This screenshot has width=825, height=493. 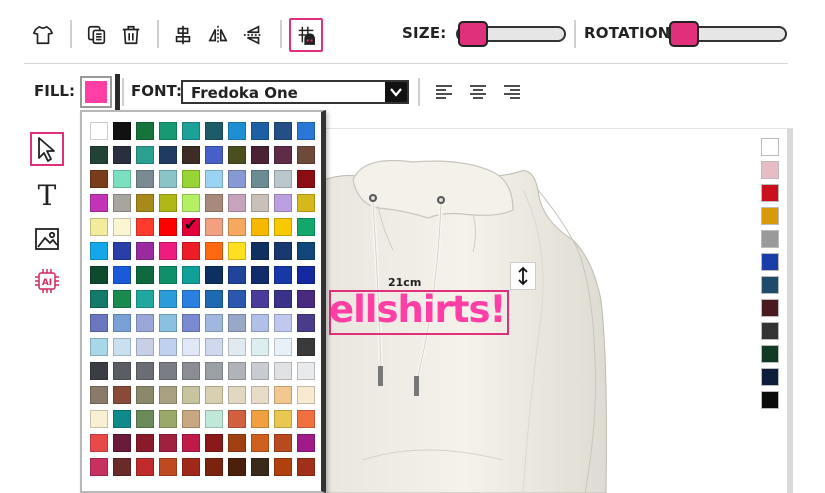 What do you see at coordinates (191, 225) in the screenshot?
I see `color-swatch: ✔` at bounding box center [191, 225].